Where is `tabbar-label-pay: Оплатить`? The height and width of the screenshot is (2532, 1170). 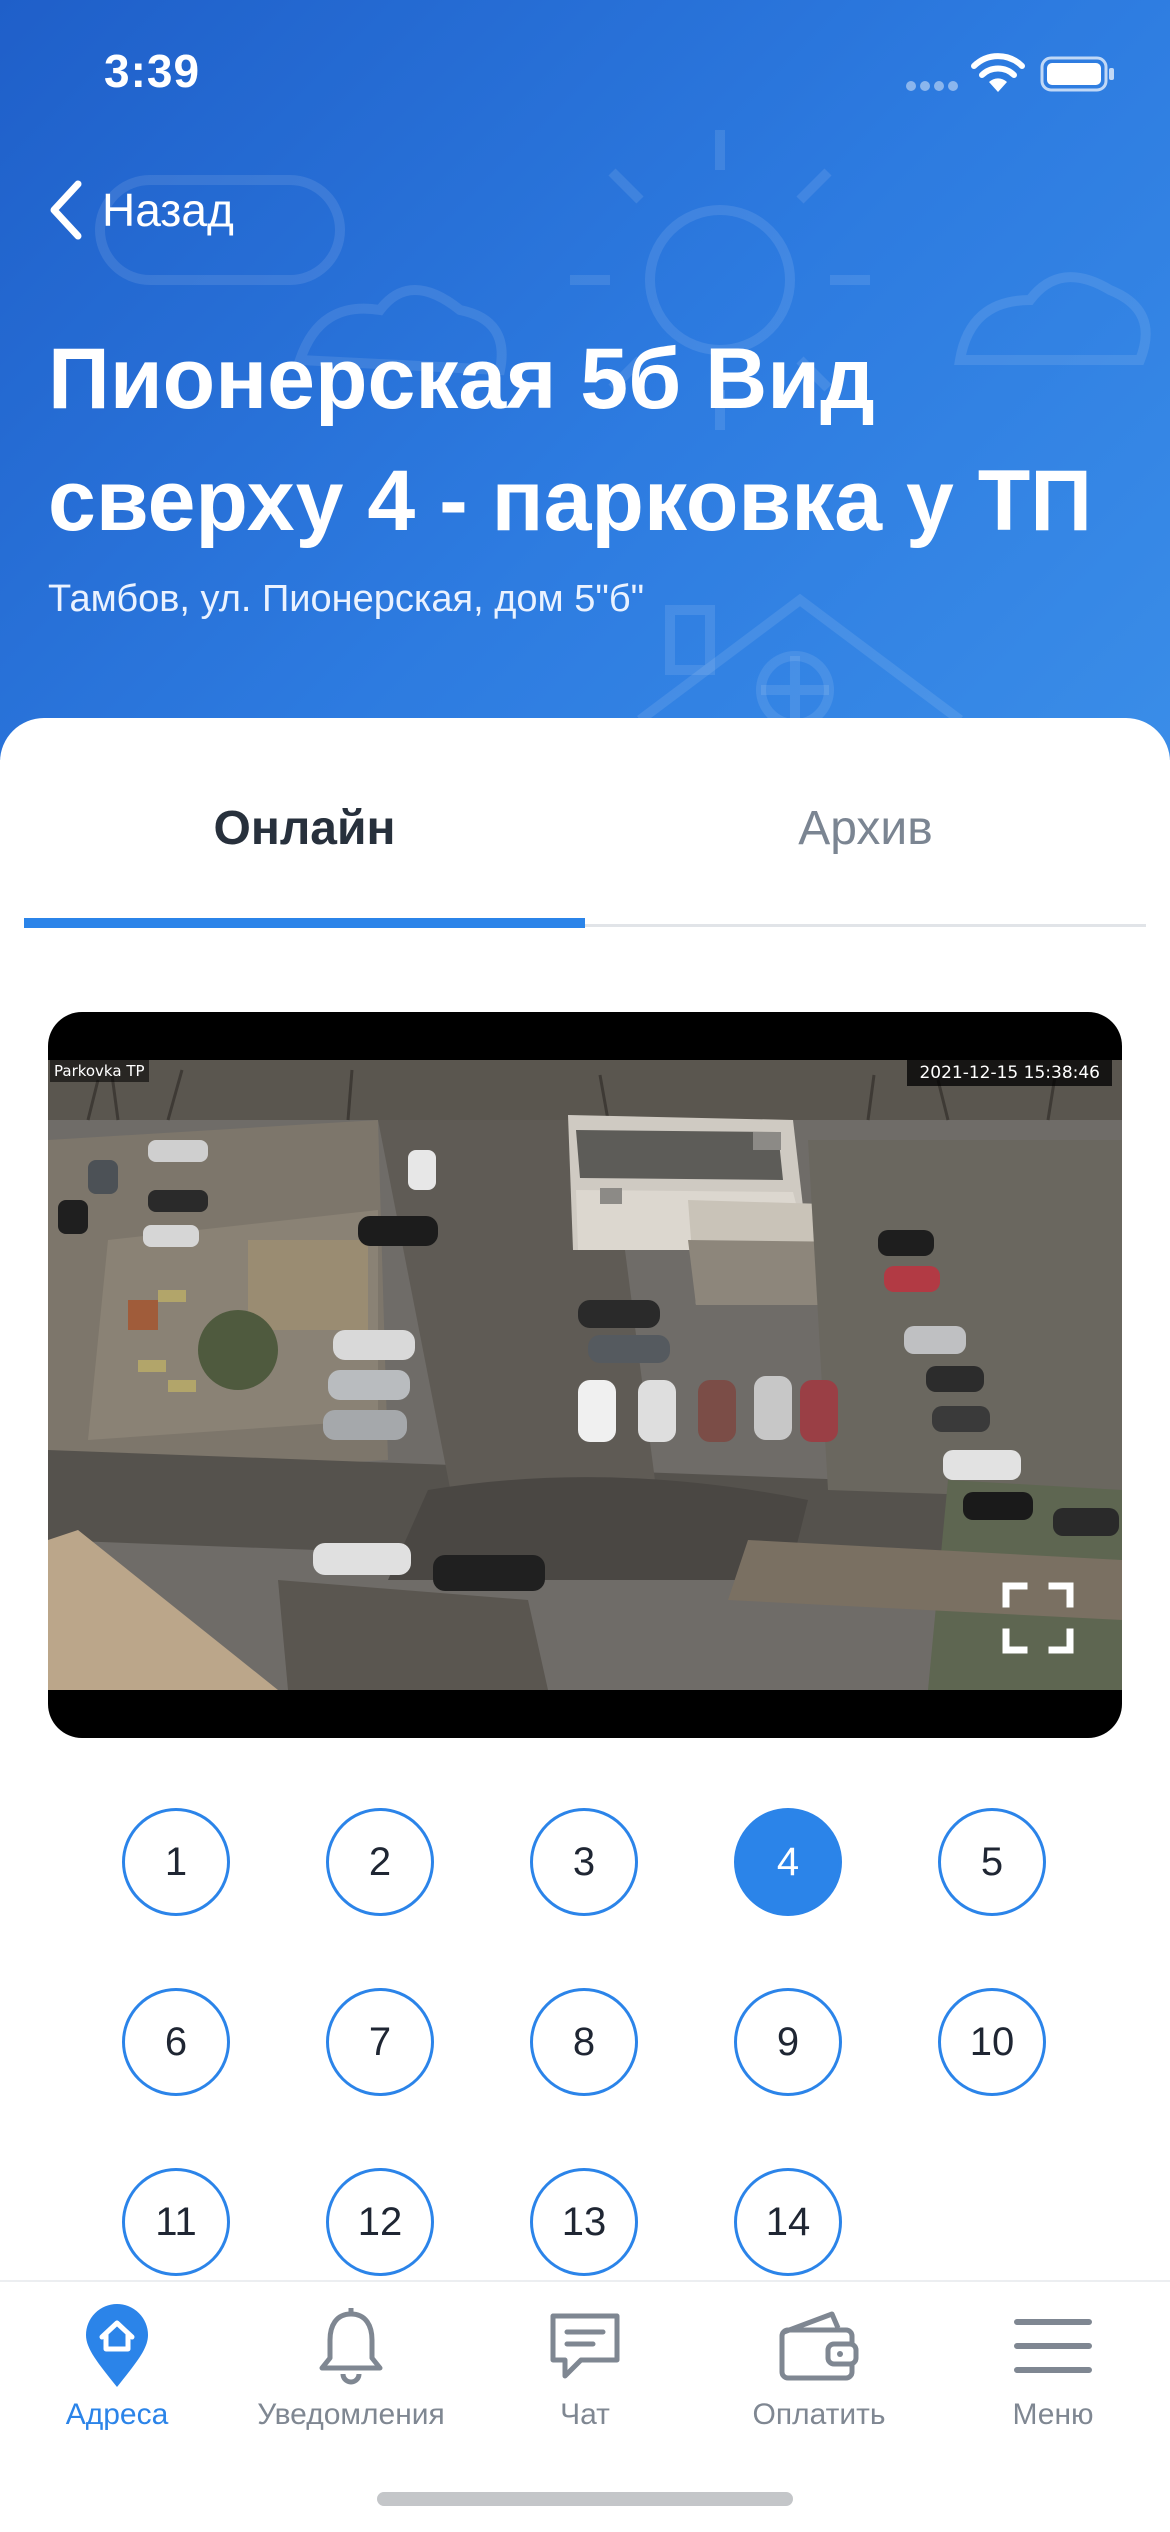
tabbar-label-pay: Оплатить is located at coordinates (819, 2414).